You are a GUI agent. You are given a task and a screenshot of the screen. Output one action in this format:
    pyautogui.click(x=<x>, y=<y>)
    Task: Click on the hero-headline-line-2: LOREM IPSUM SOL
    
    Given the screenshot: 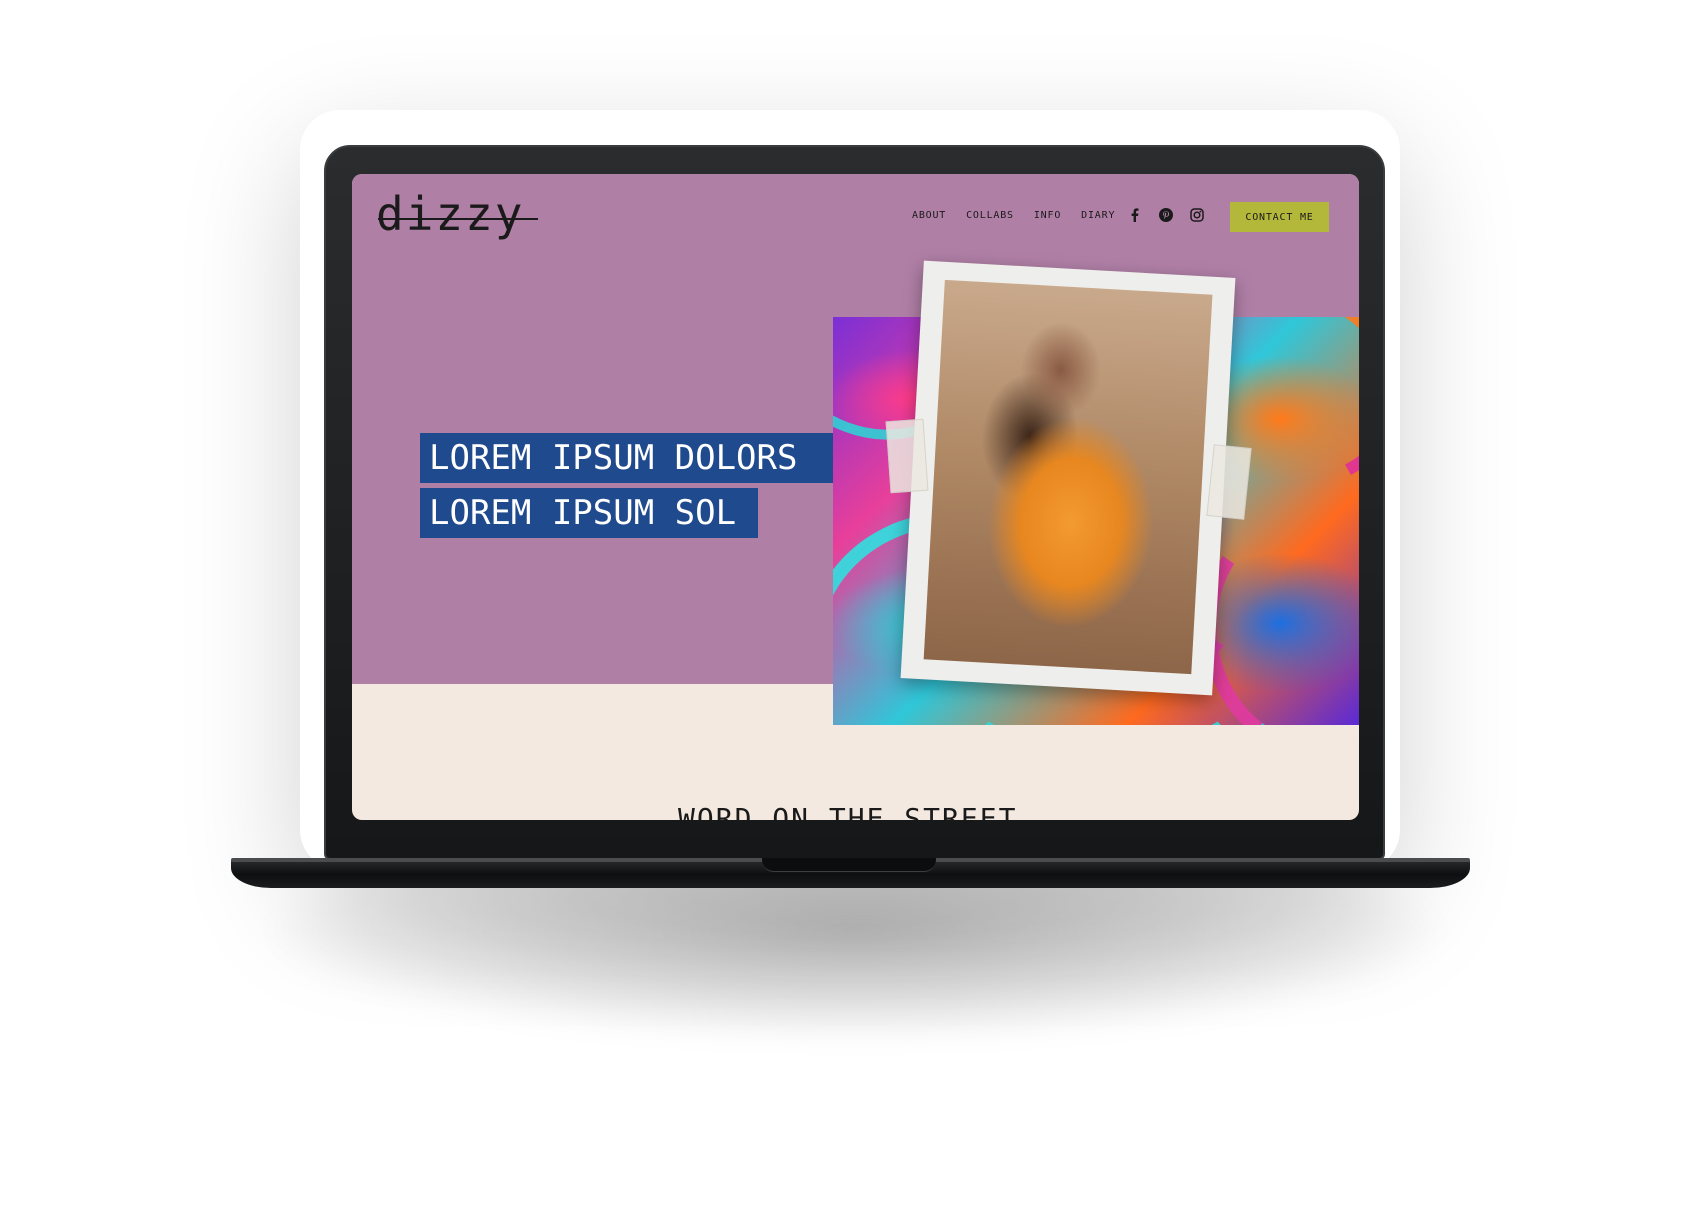 What is the action you would take?
    pyautogui.click(x=589, y=513)
    